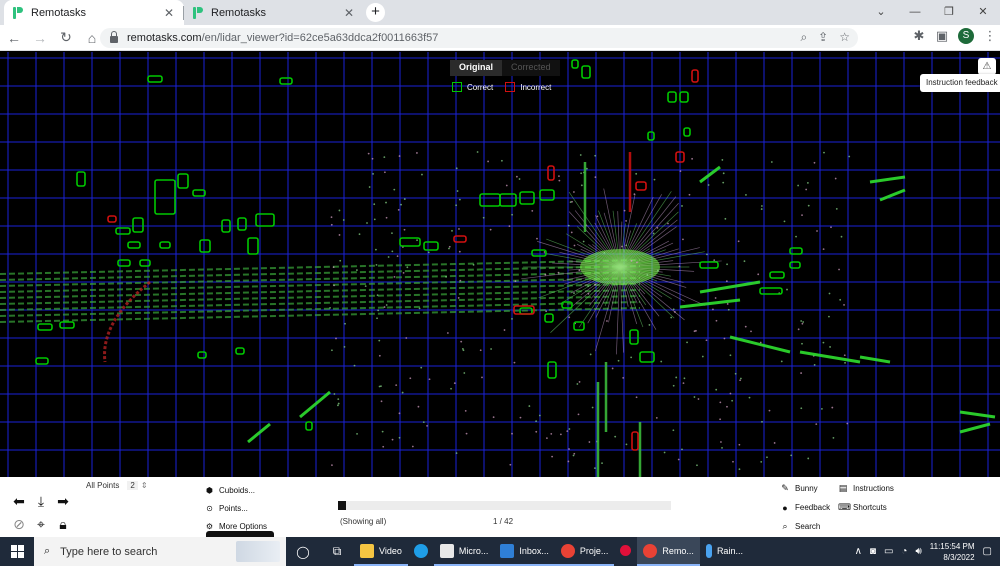 The height and width of the screenshot is (566, 1000). I want to click on frame-filter-label: (Showing all), so click(363, 521).